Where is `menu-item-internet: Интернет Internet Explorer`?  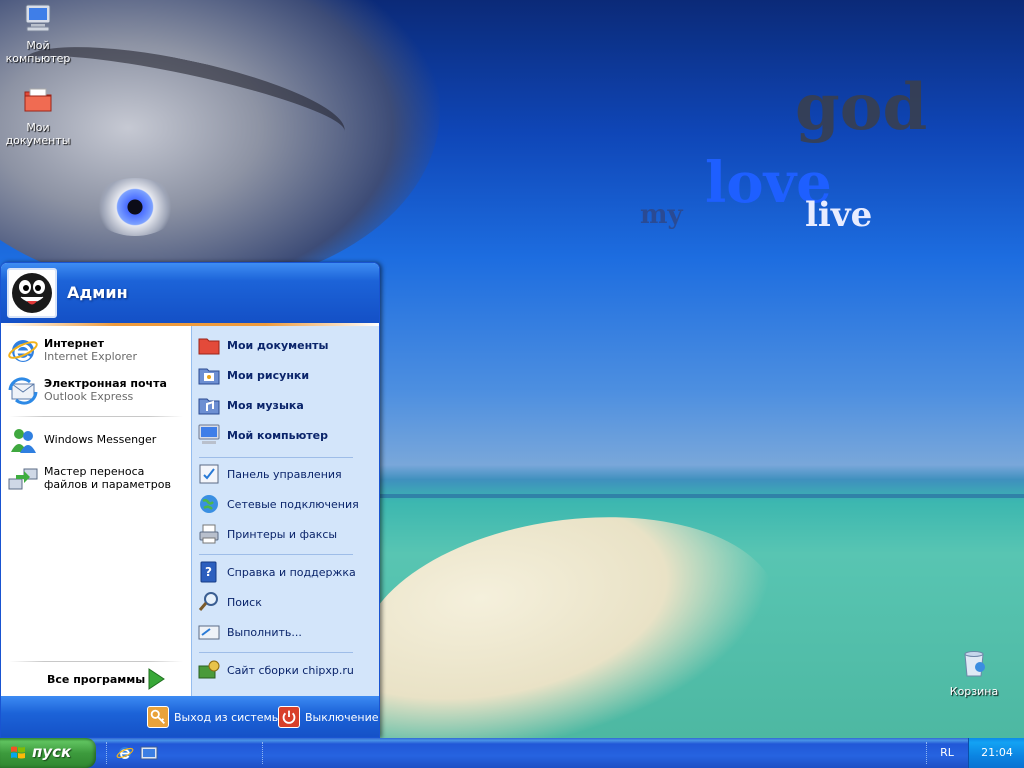
menu-item-internet: Интернет Internet Explorer is located at coordinates (97, 351).